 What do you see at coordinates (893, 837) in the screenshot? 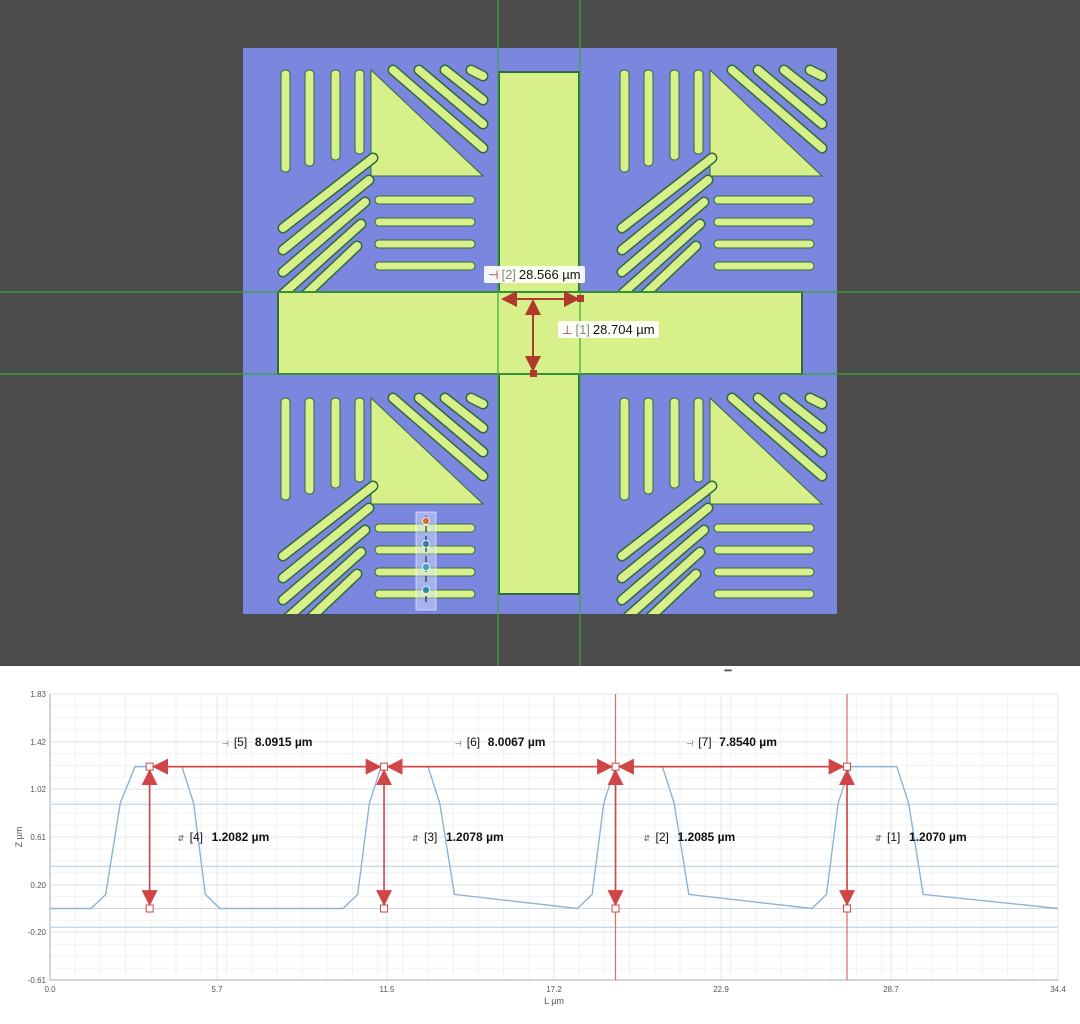
I see `dimension-index: [1]` at bounding box center [893, 837].